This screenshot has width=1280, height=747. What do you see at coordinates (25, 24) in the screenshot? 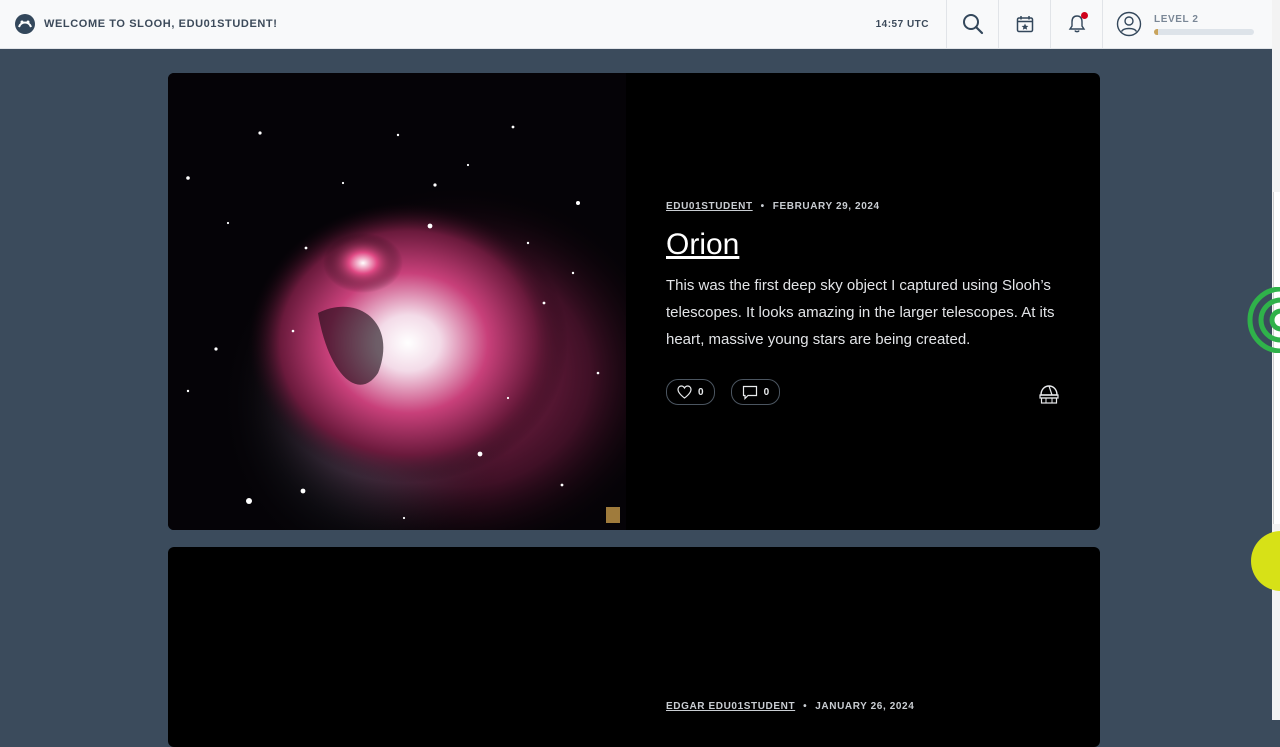
I see `slooh-logo-icon` at bounding box center [25, 24].